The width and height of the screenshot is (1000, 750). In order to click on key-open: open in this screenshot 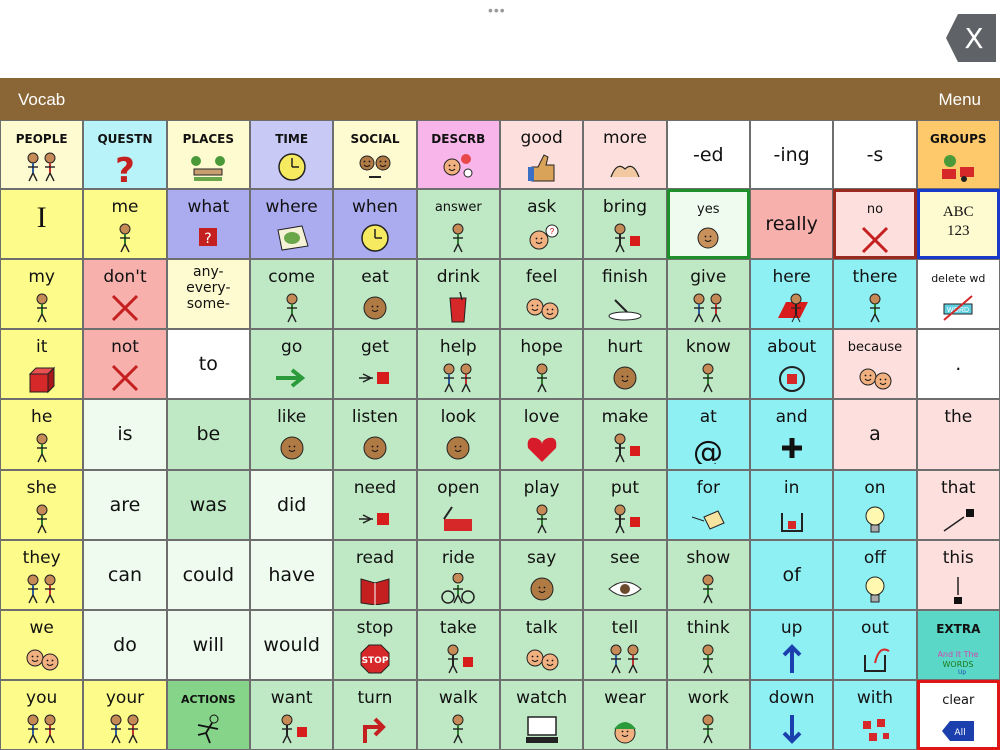, I will do `click(458, 504)`.